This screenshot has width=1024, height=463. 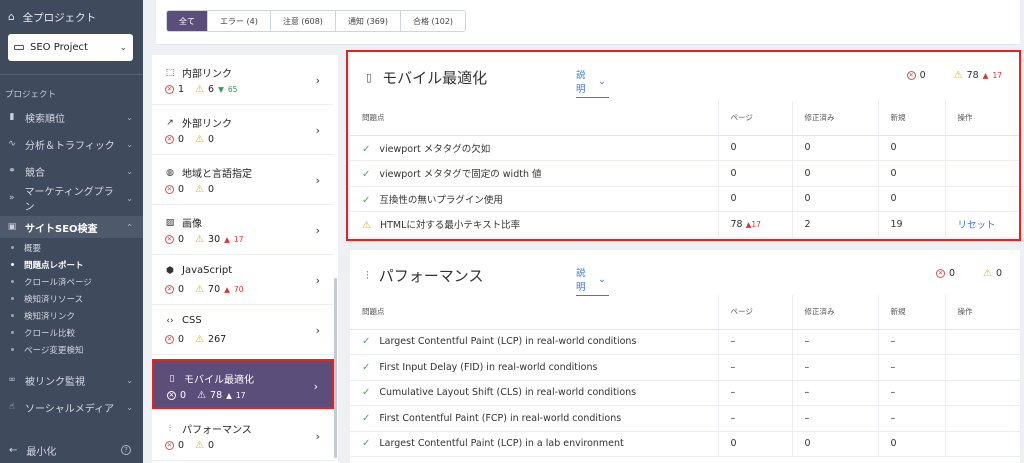 What do you see at coordinates (71, 171) in the screenshot?
I see `nav-item-competitors: ⚭ 競合 ⌄` at bounding box center [71, 171].